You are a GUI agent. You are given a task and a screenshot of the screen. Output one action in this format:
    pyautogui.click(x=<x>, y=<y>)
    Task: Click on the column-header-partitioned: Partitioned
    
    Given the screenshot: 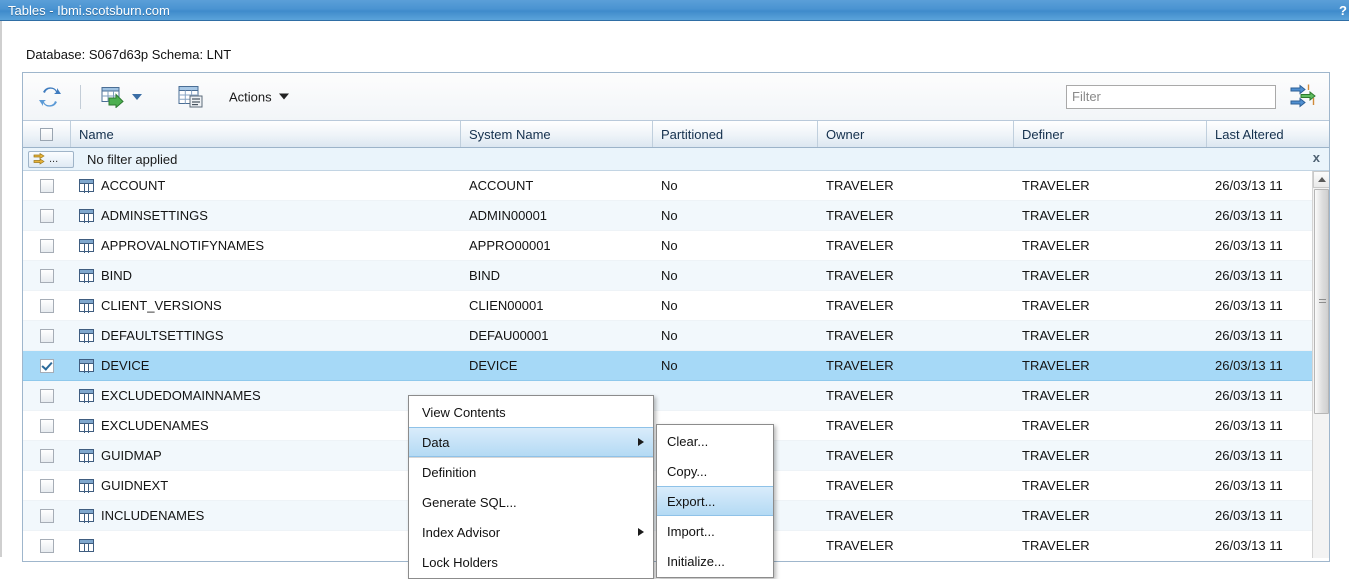 What is the action you would take?
    pyautogui.click(x=735, y=134)
    